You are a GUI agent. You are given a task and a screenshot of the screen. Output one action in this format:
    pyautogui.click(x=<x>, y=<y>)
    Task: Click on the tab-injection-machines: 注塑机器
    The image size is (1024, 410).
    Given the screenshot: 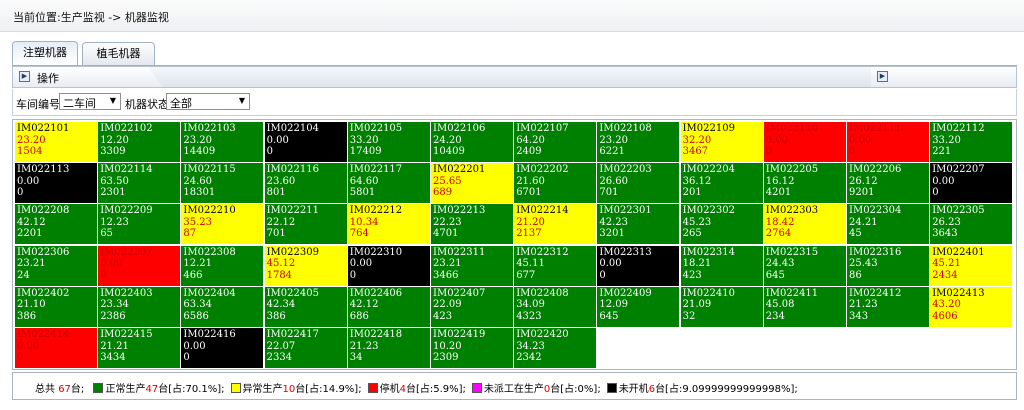 What is the action you would take?
    pyautogui.click(x=45, y=53)
    